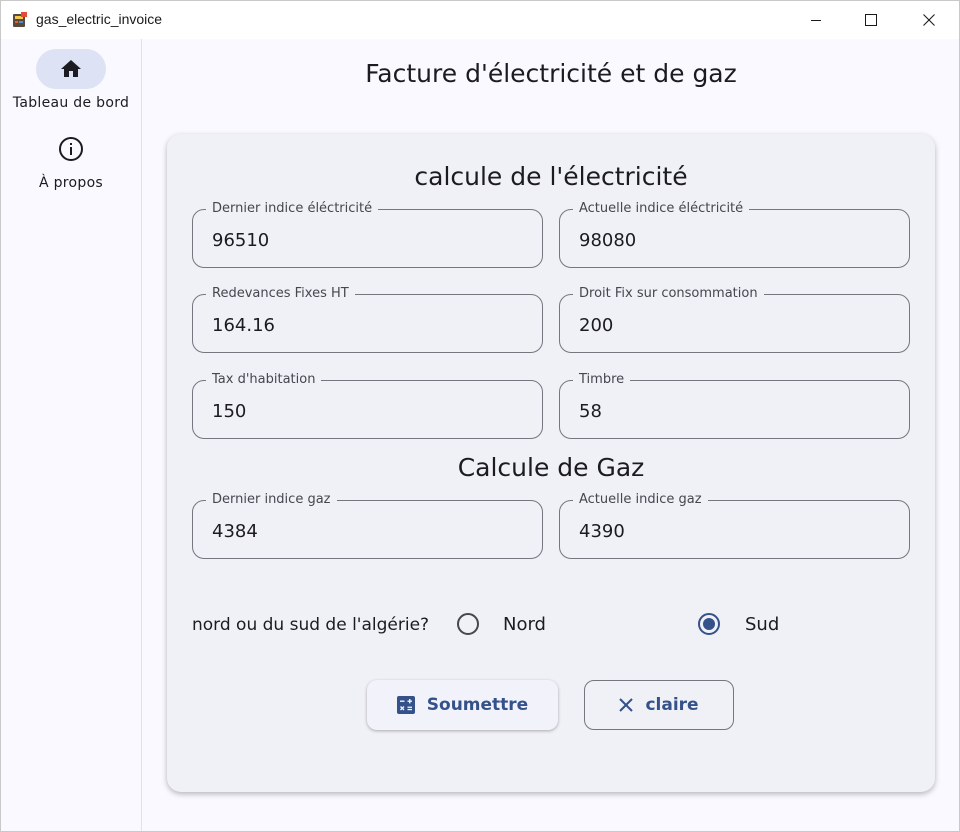 Image resolution: width=960 pixels, height=832 pixels. Describe the element at coordinates (229, 411) in the screenshot. I see `field-value: 150` at that location.